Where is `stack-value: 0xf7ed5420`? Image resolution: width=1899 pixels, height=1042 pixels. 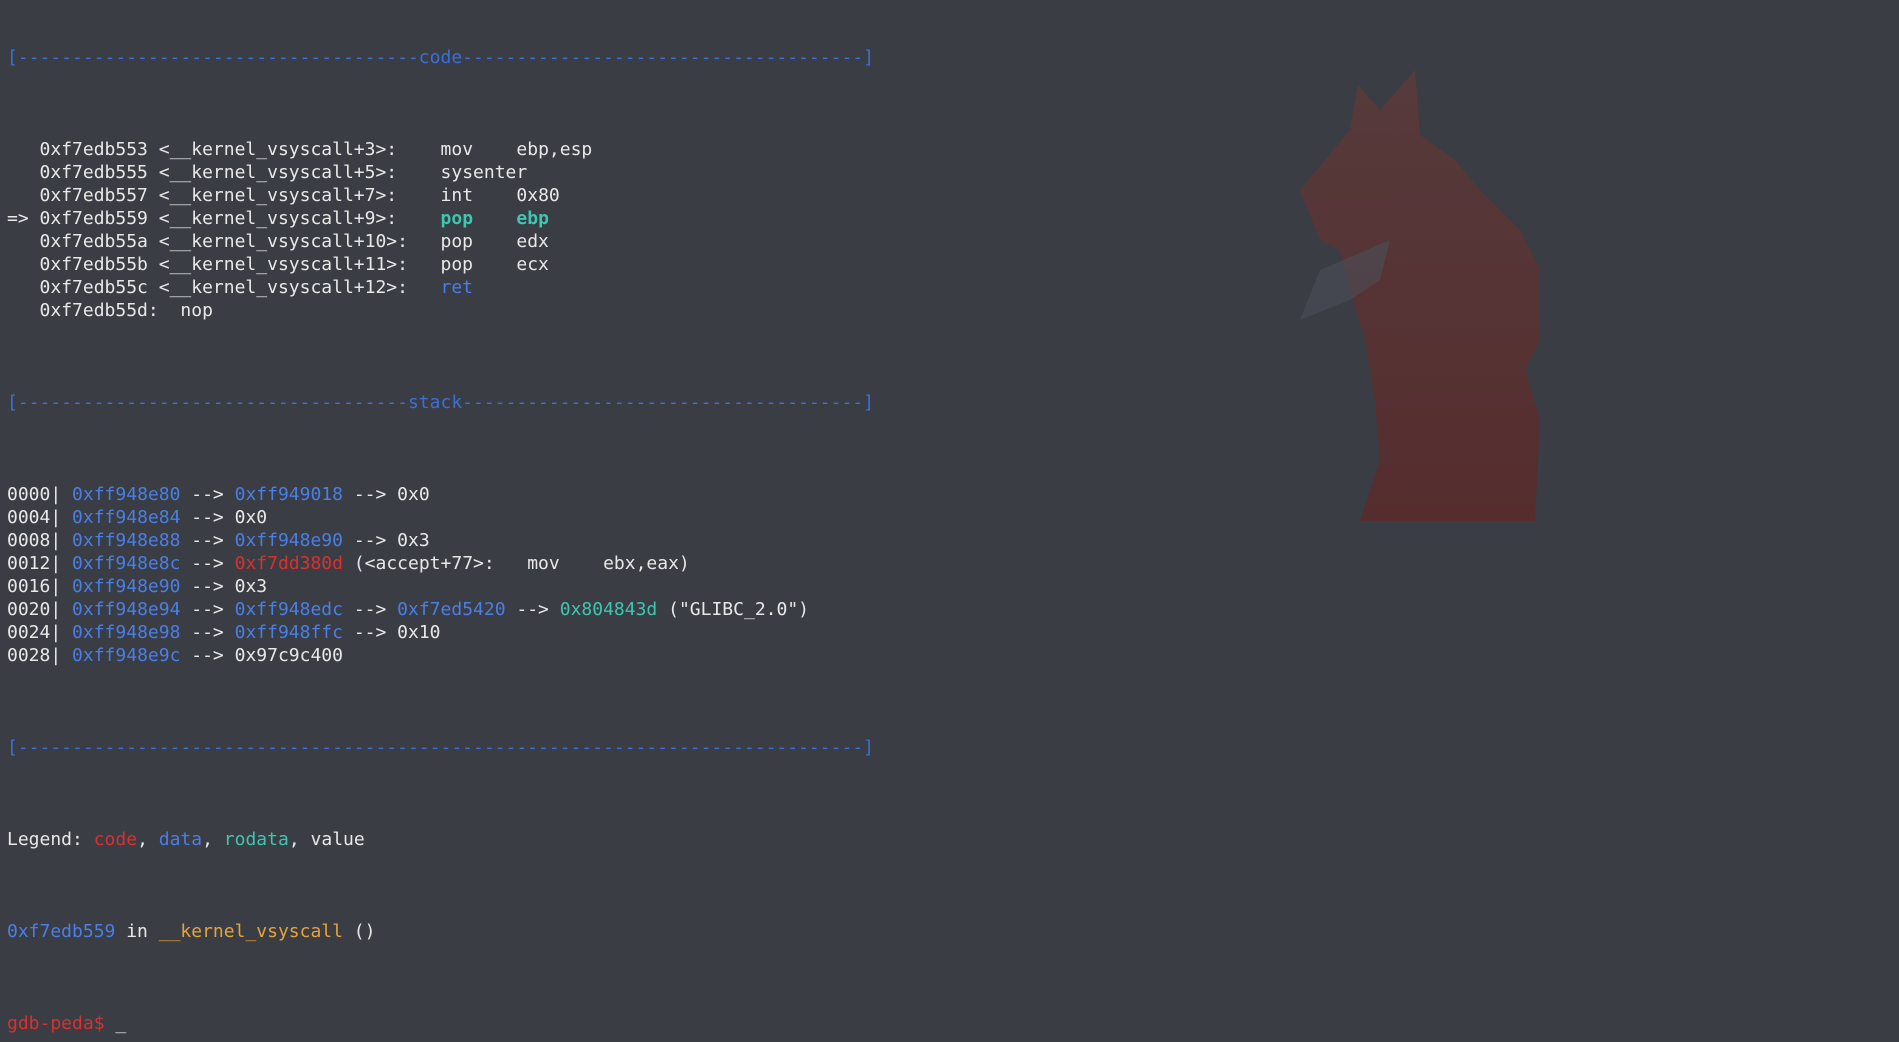
stack-value: 0xf7ed5420 is located at coordinates (451, 609).